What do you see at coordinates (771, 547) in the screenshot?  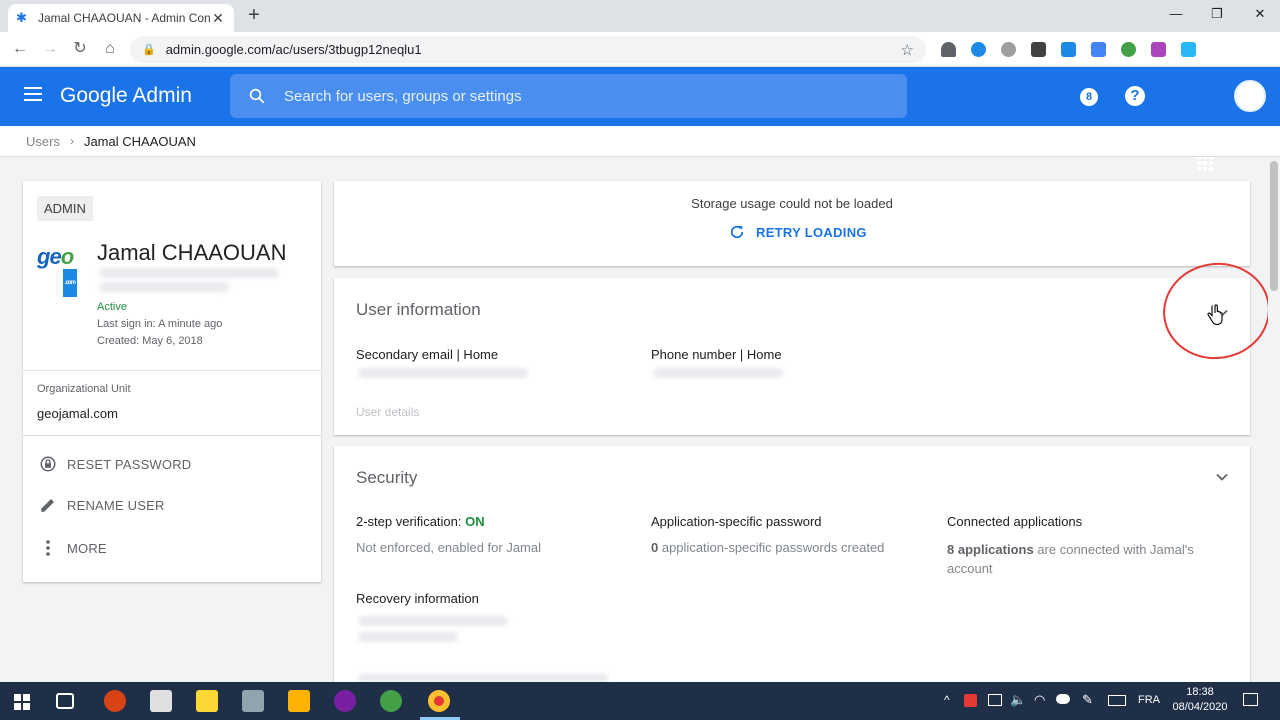 I see `app-password-sub-text: application-specific passwords created` at bounding box center [771, 547].